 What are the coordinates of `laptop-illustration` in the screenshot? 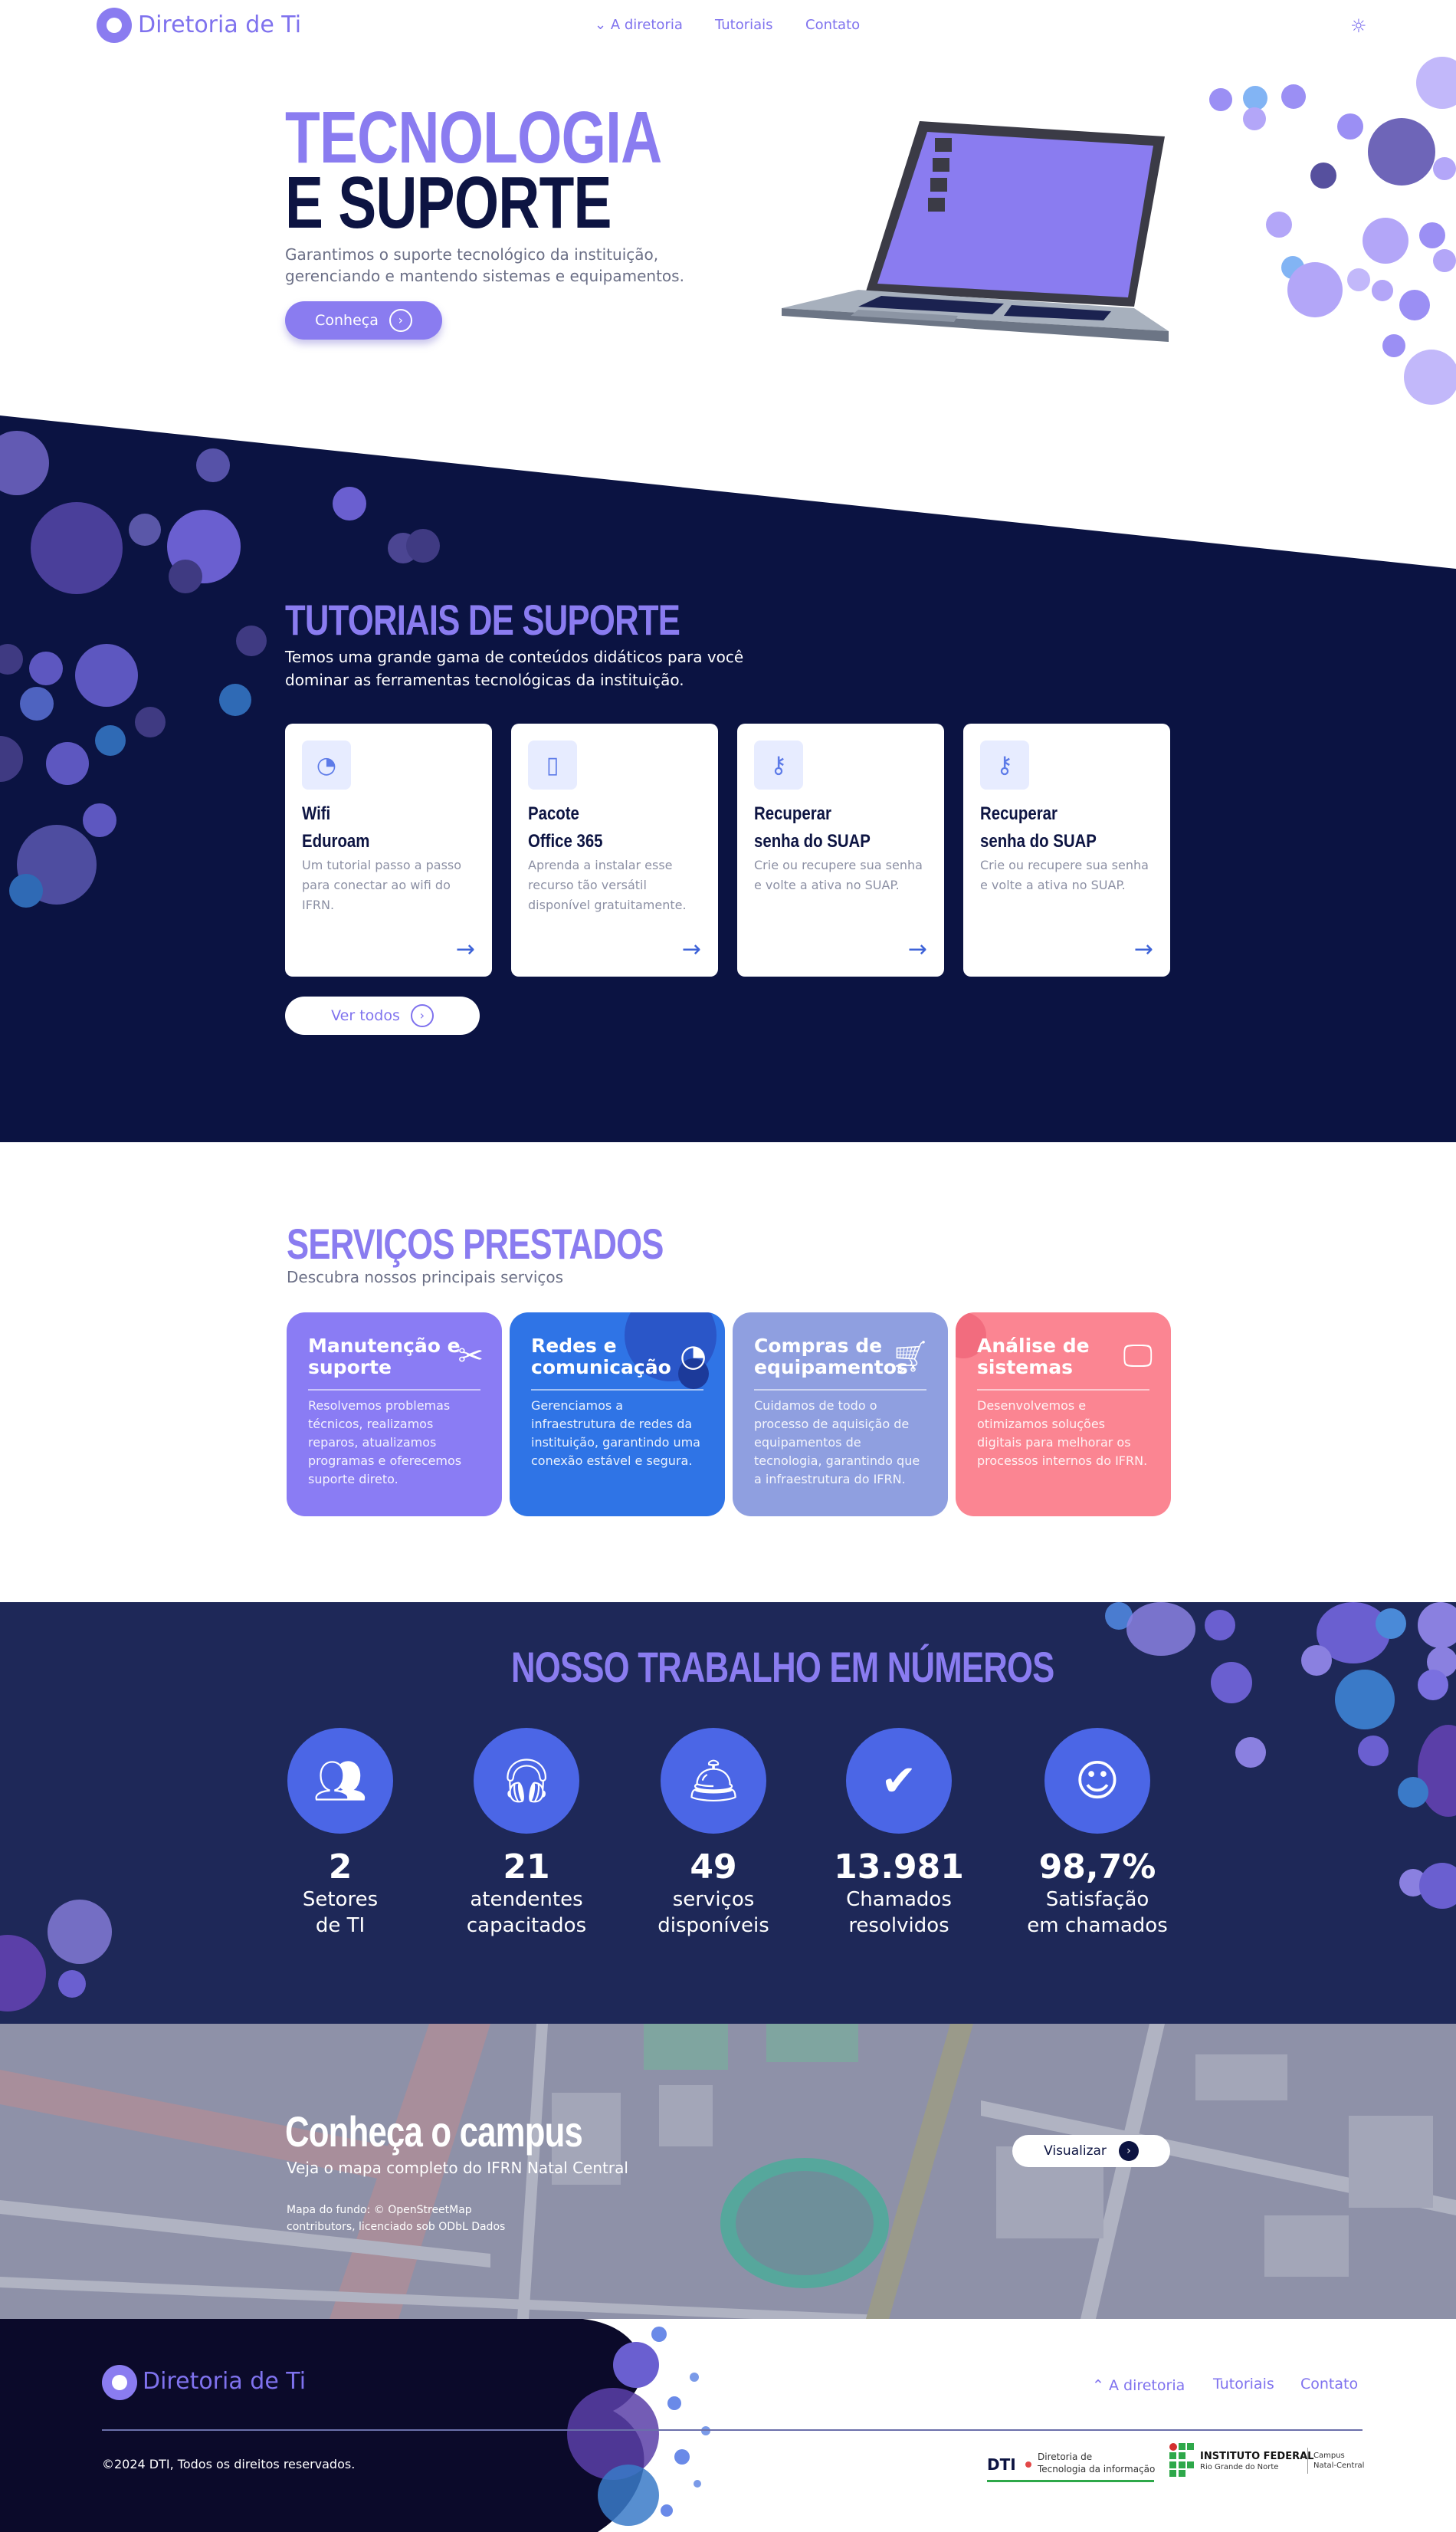 It's located at (975, 231).